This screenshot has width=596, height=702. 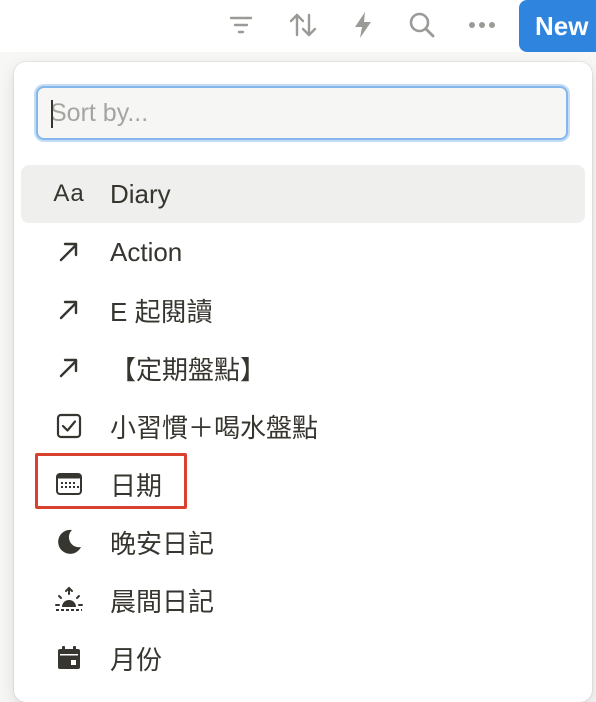 I want to click on property-item-diary: Aa Diary, so click(x=303, y=194).